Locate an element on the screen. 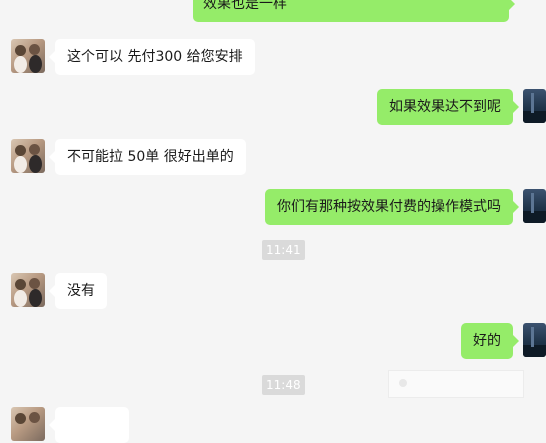  message-bubble-received: 这个可以 先付300 给您安排 is located at coordinates (152, 57).